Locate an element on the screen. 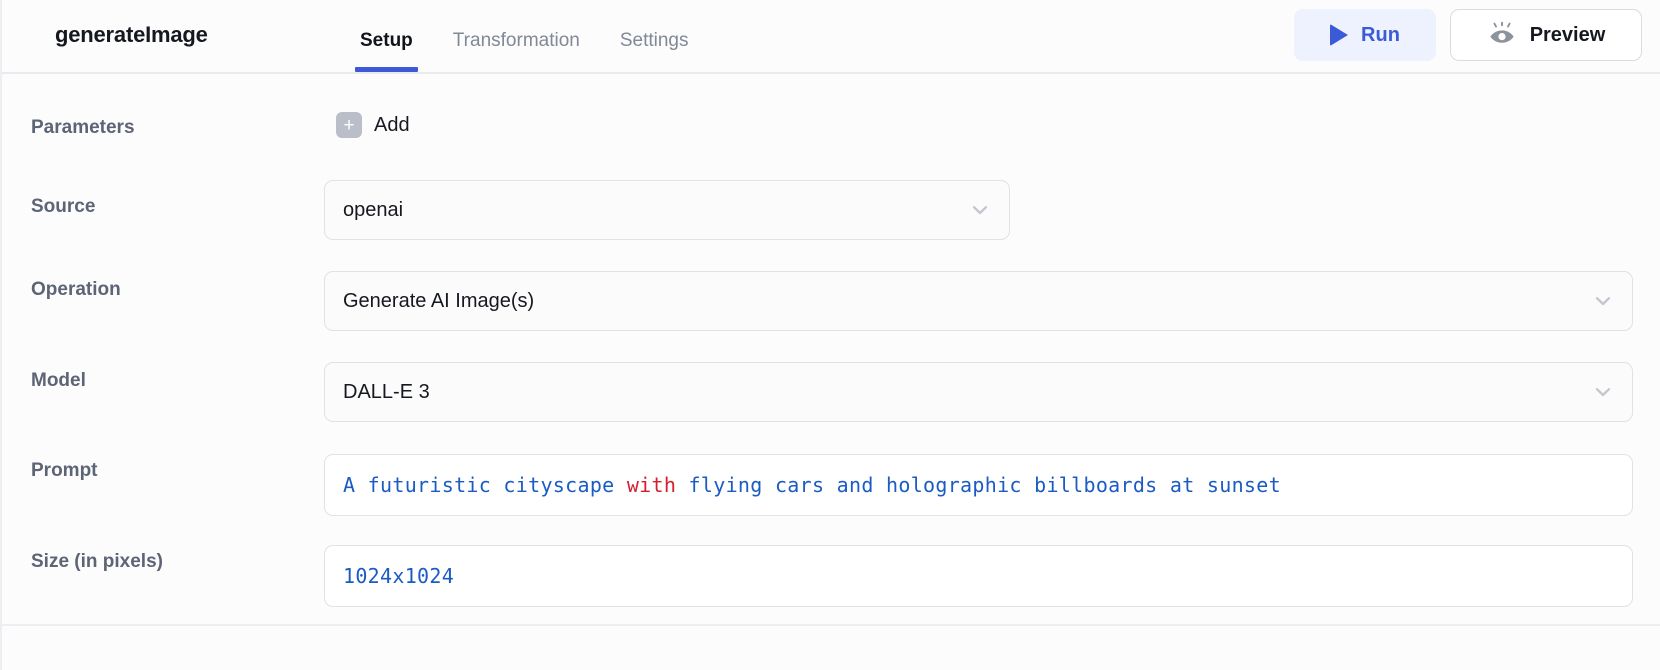 This screenshot has width=1660, height=670. header-actions: Run Preview is located at coordinates (1468, 35).